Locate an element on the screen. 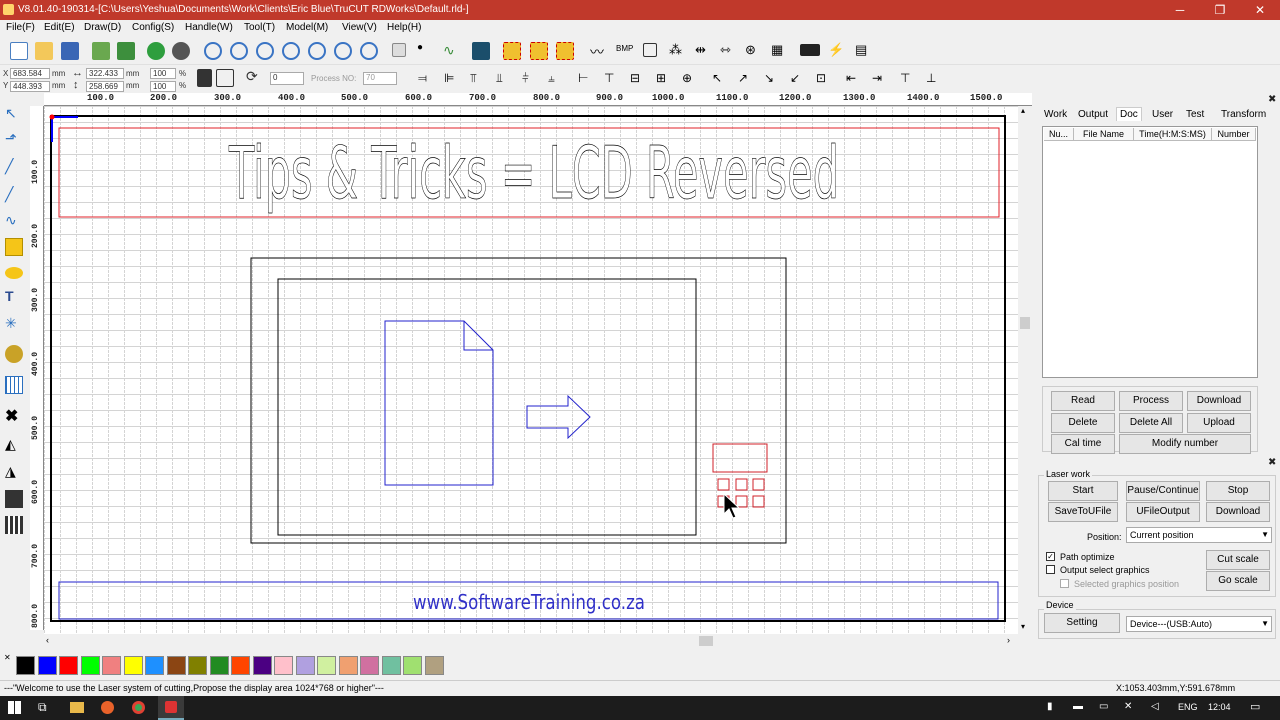 The image size is (1280, 720). device-select: Device---(USB:Auto) ▼ is located at coordinates (1199, 624).